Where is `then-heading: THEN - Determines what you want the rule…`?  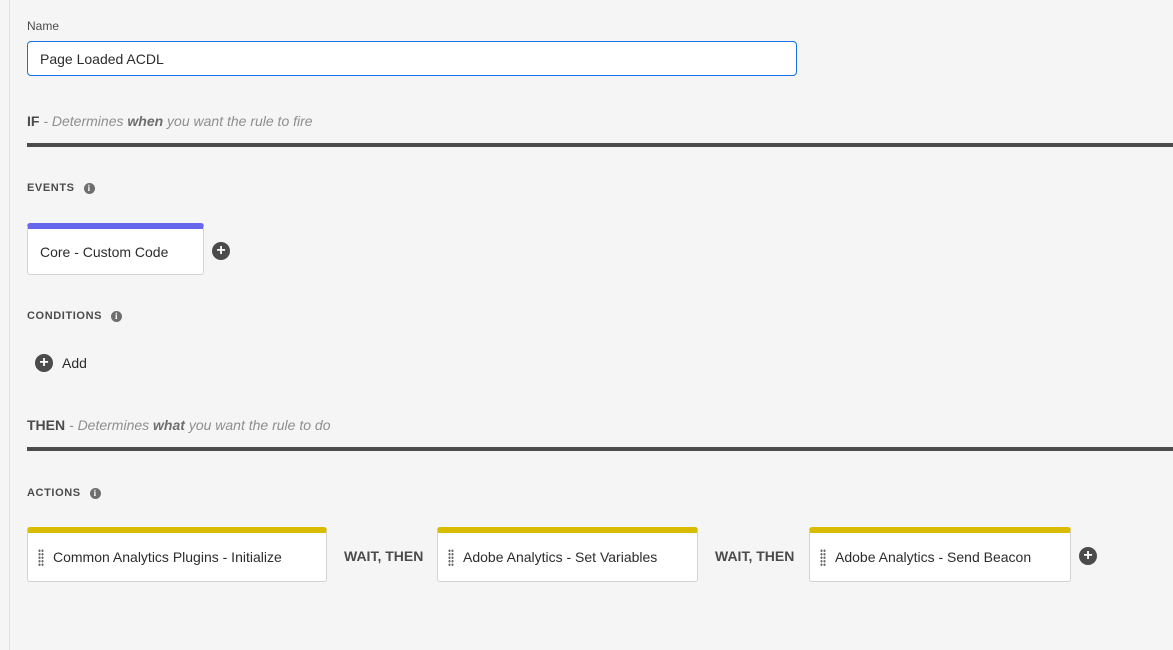
then-heading: THEN - Determines what you want the rule… is located at coordinates (178, 425).